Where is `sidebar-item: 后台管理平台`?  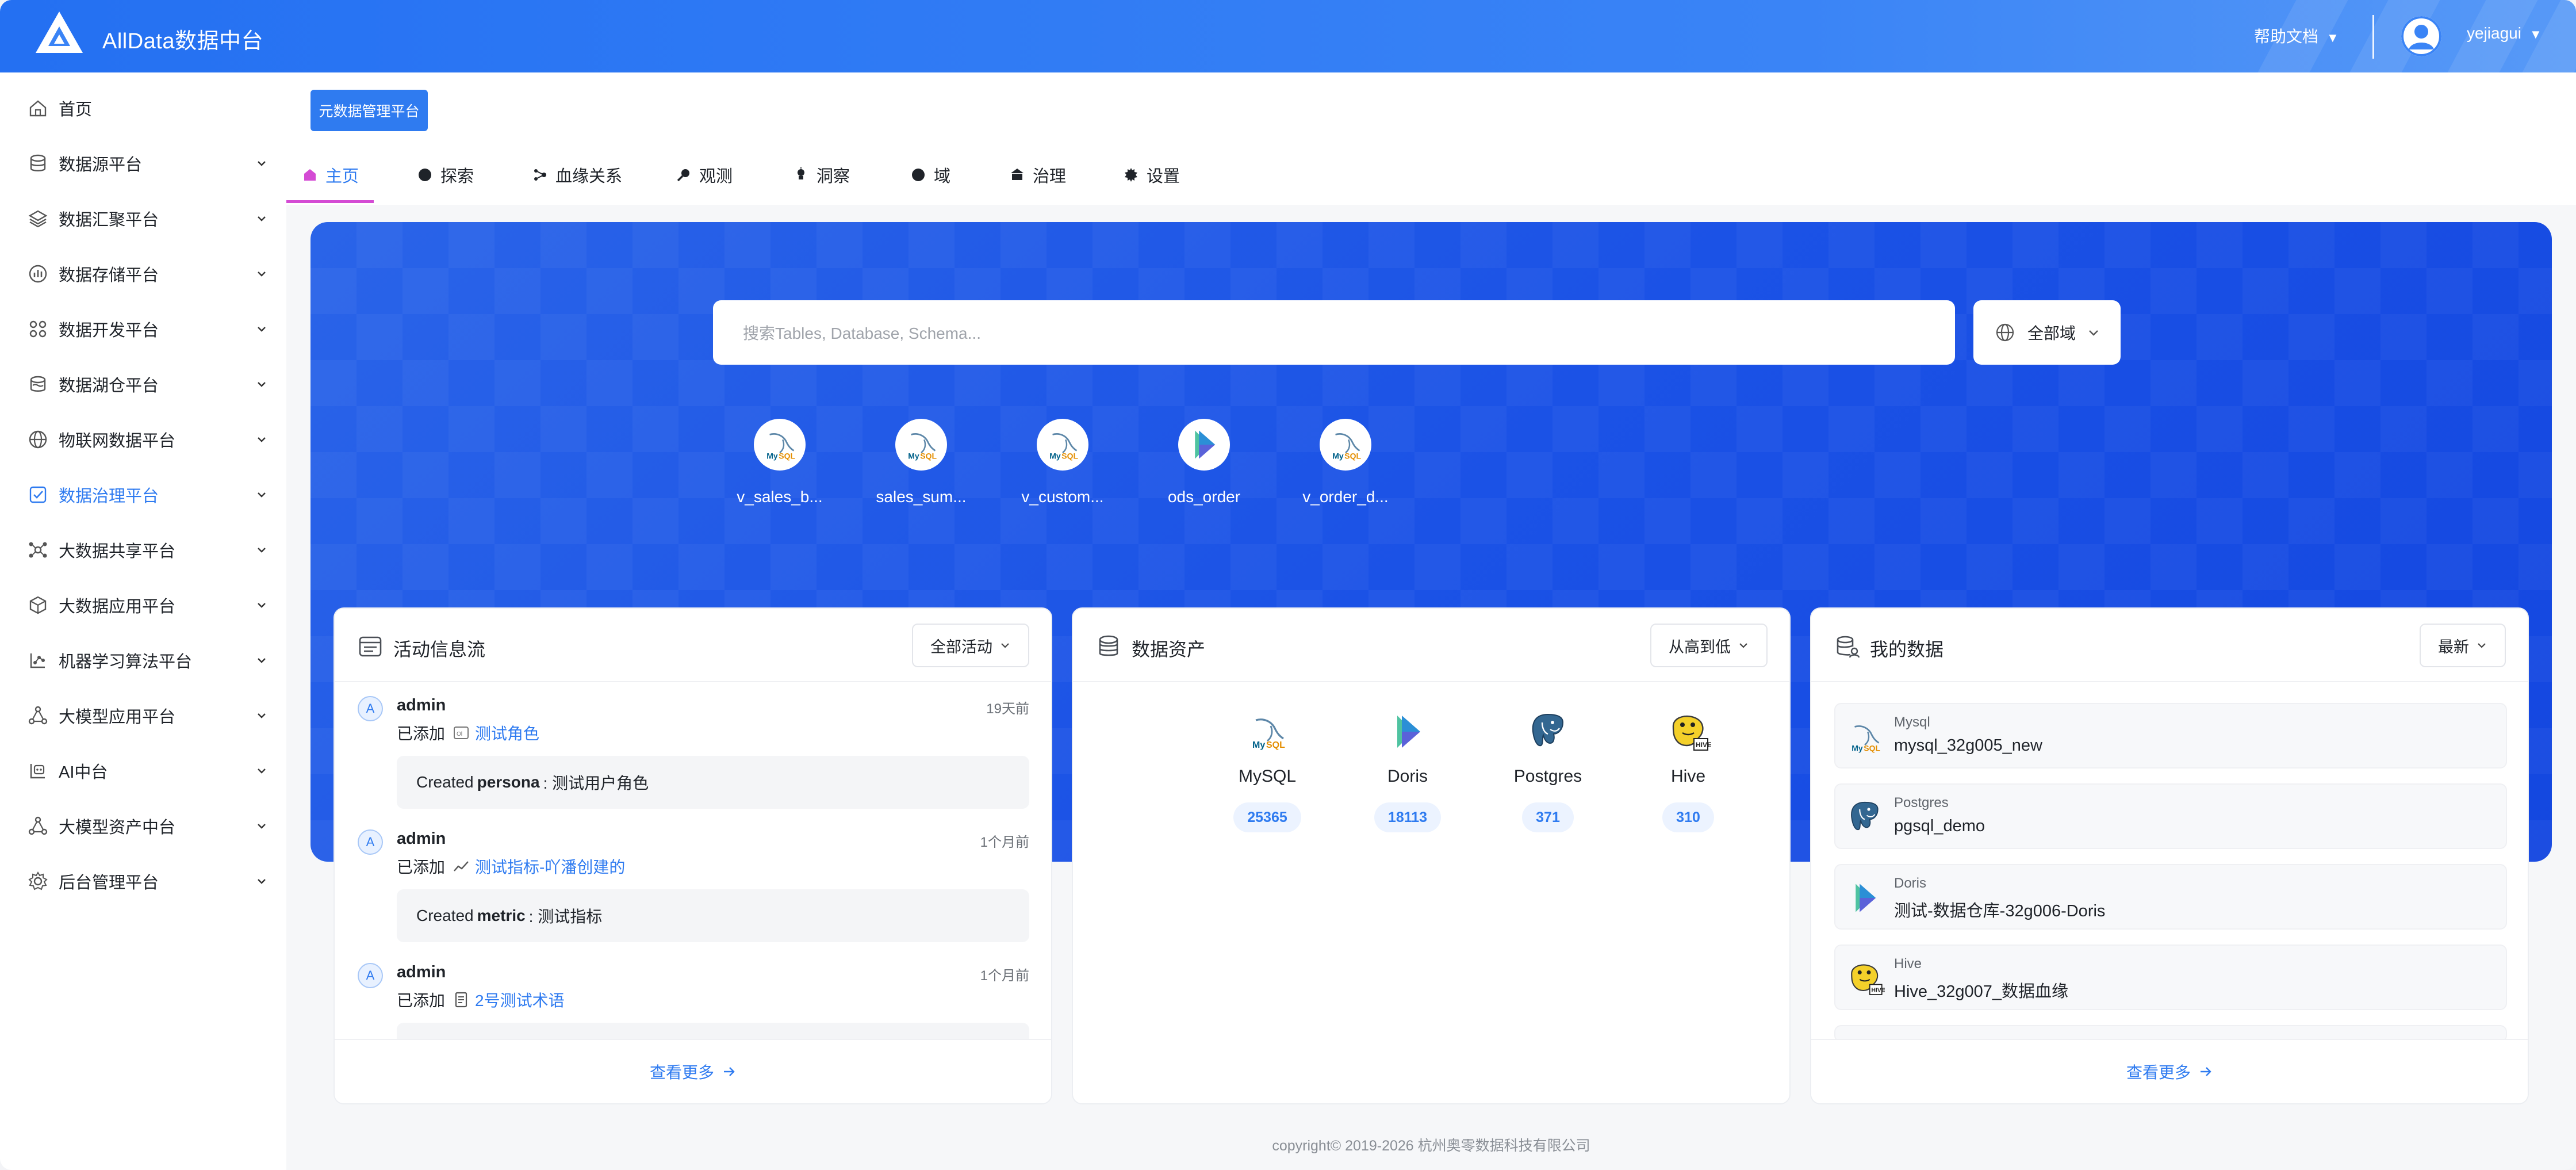
sidebar-item: 后台管理平台 is located at coordinates (143, 881).